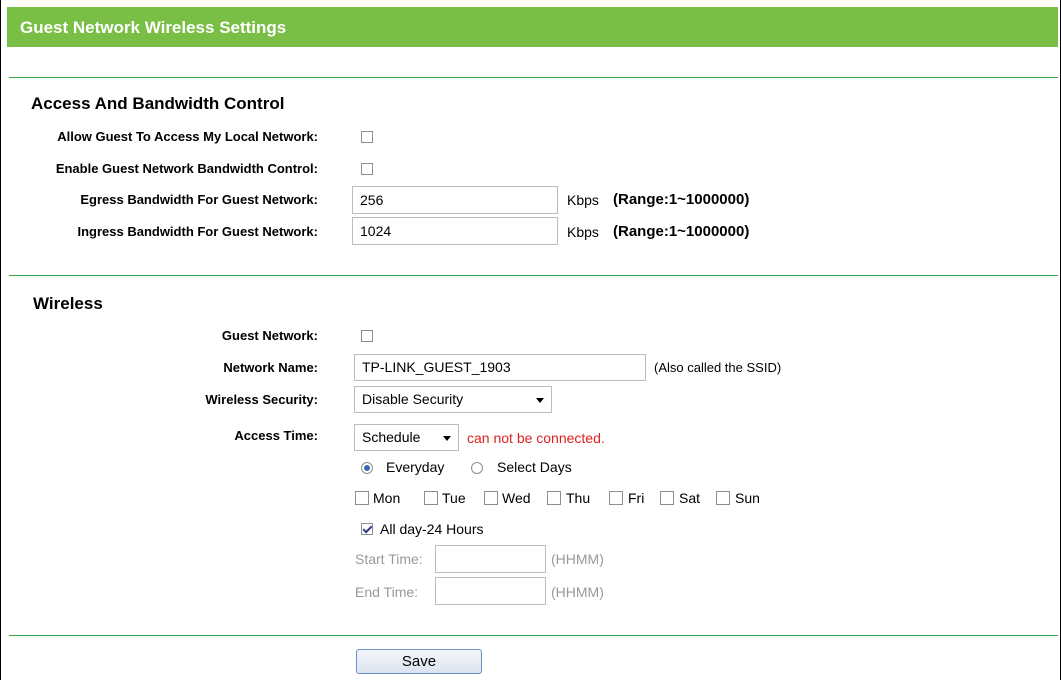 This screenshot has height=680, width=1061. Describe the element at coordinates (667, 498) in the screenshot. I see `day-checkbox-sat` at that location.